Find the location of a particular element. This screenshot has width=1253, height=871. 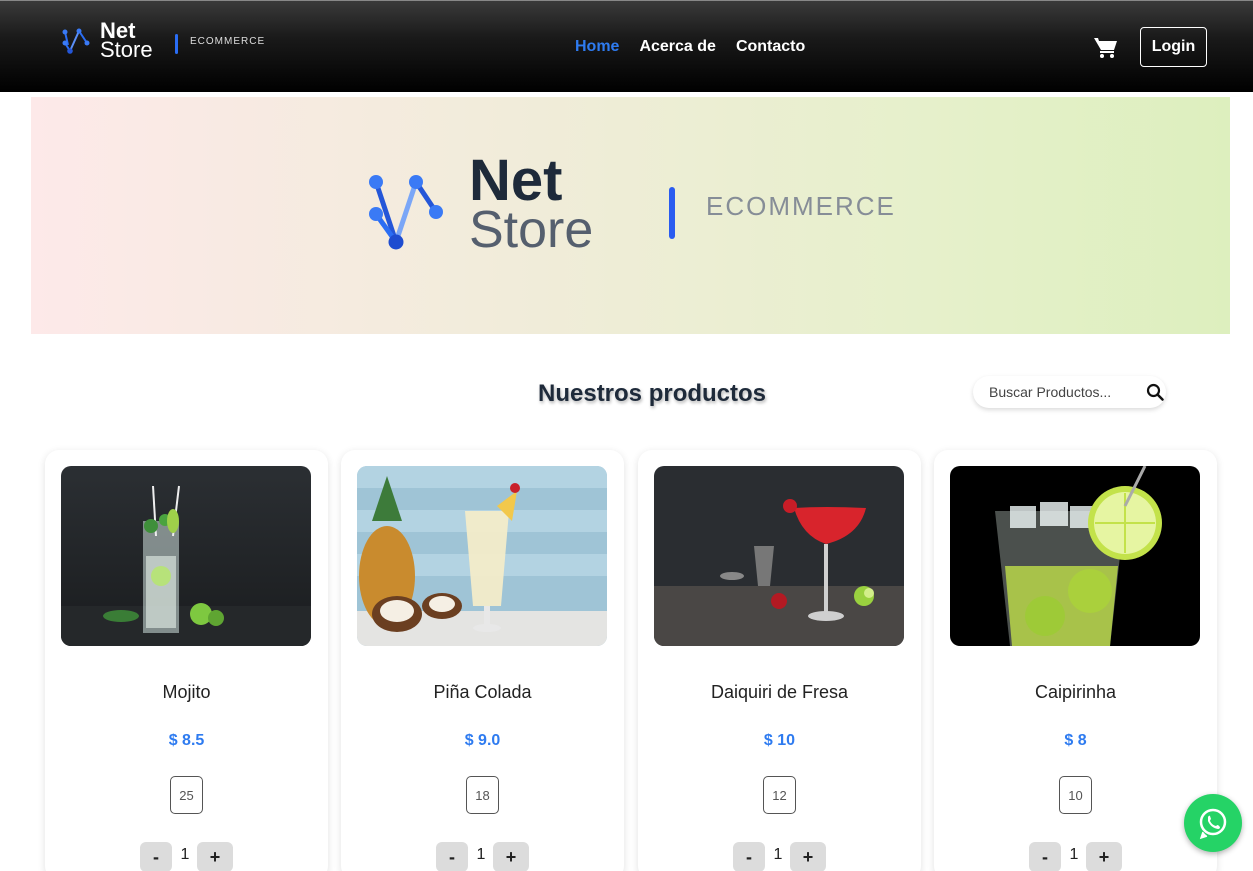

whatsapp-icon is located at coordinates (1213, 824).